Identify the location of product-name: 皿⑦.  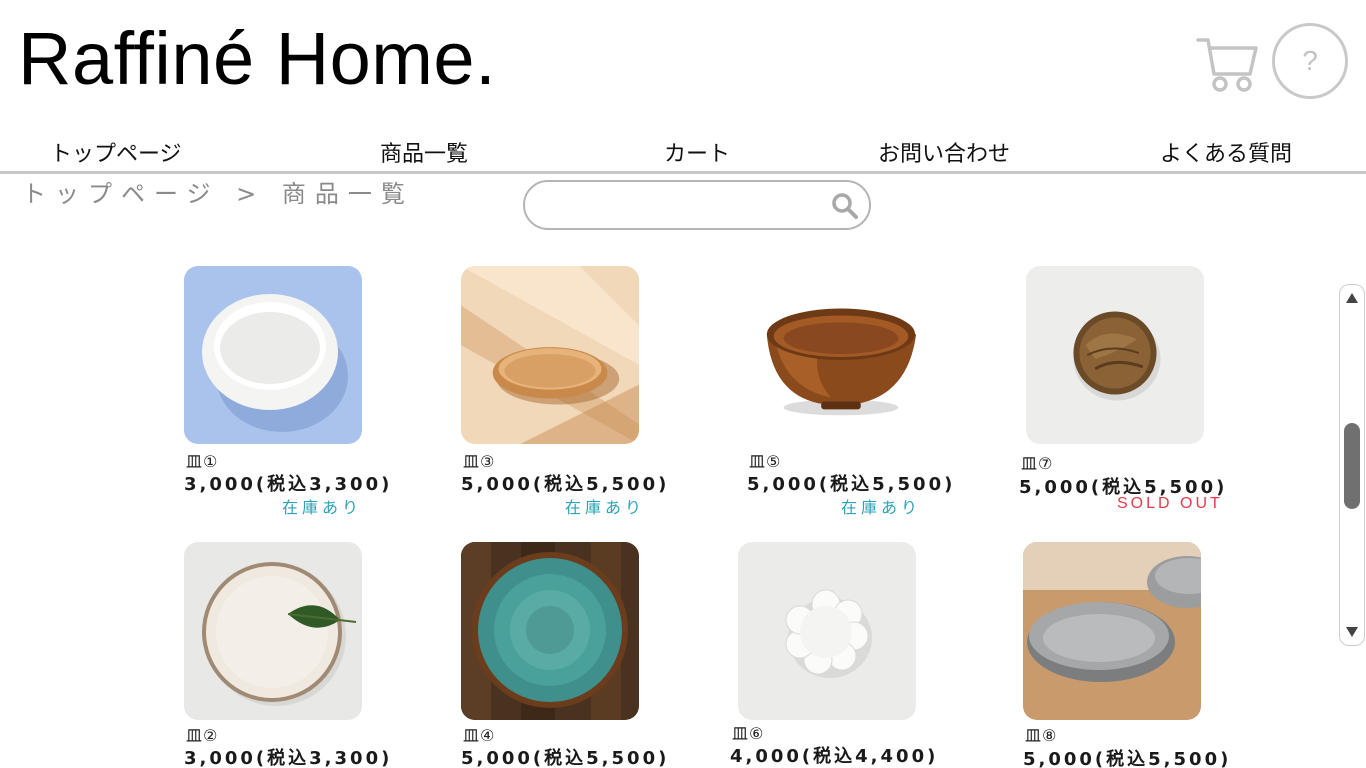
(1037, 463).